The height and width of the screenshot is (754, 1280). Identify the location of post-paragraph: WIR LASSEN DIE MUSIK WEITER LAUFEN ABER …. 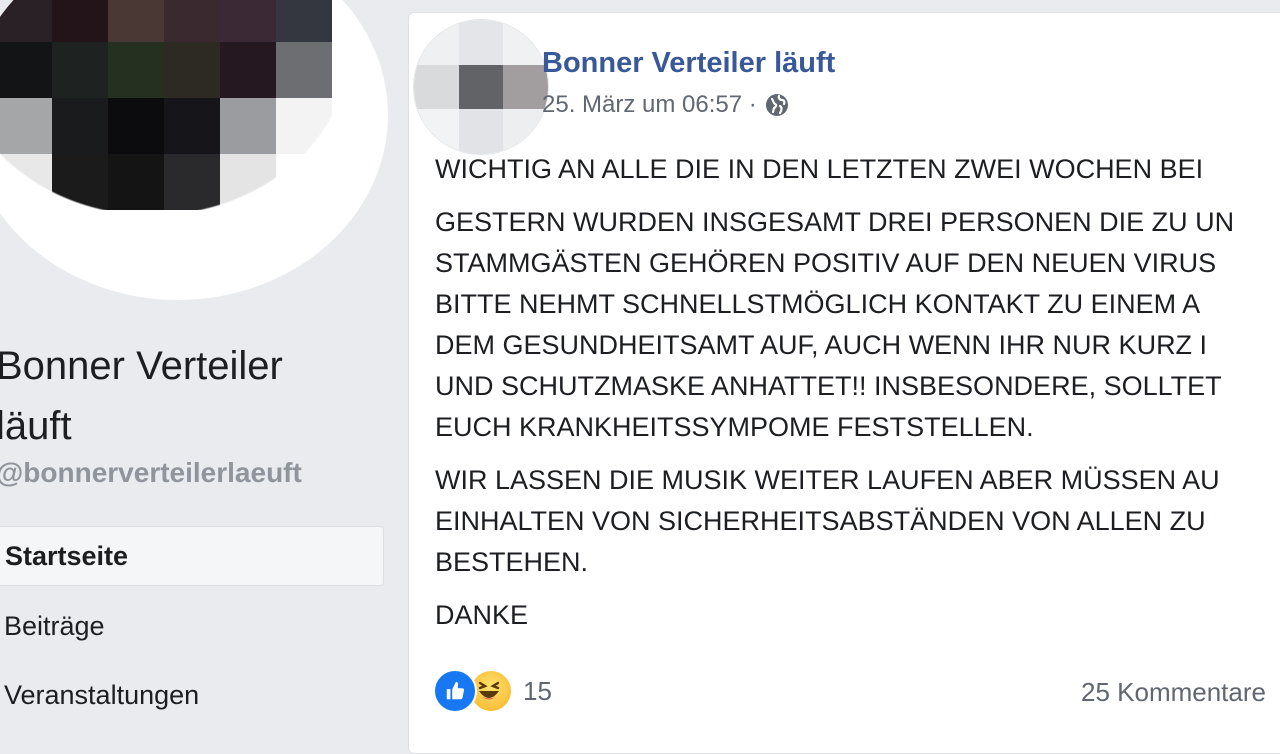
(827, 521).